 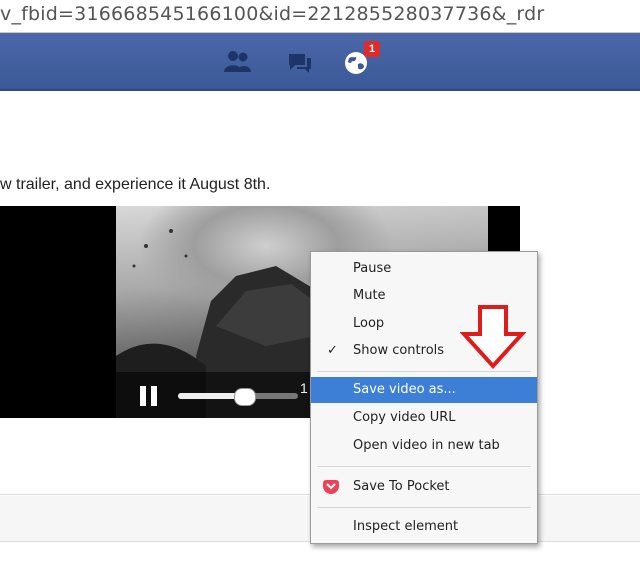 What do you see at coordinates (369, 295) in the screenshot?
I see `menu-item-label: Mute` at bounding box center [369, 295].